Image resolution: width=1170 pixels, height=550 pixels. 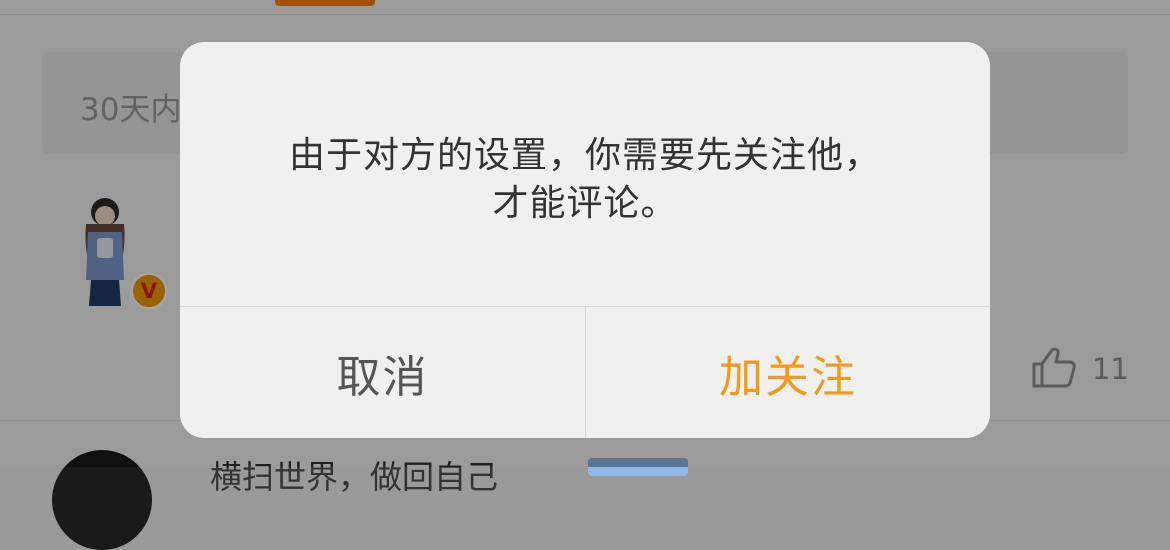 I want to click on cancel-button: 取消, so click(x=382, y=372).